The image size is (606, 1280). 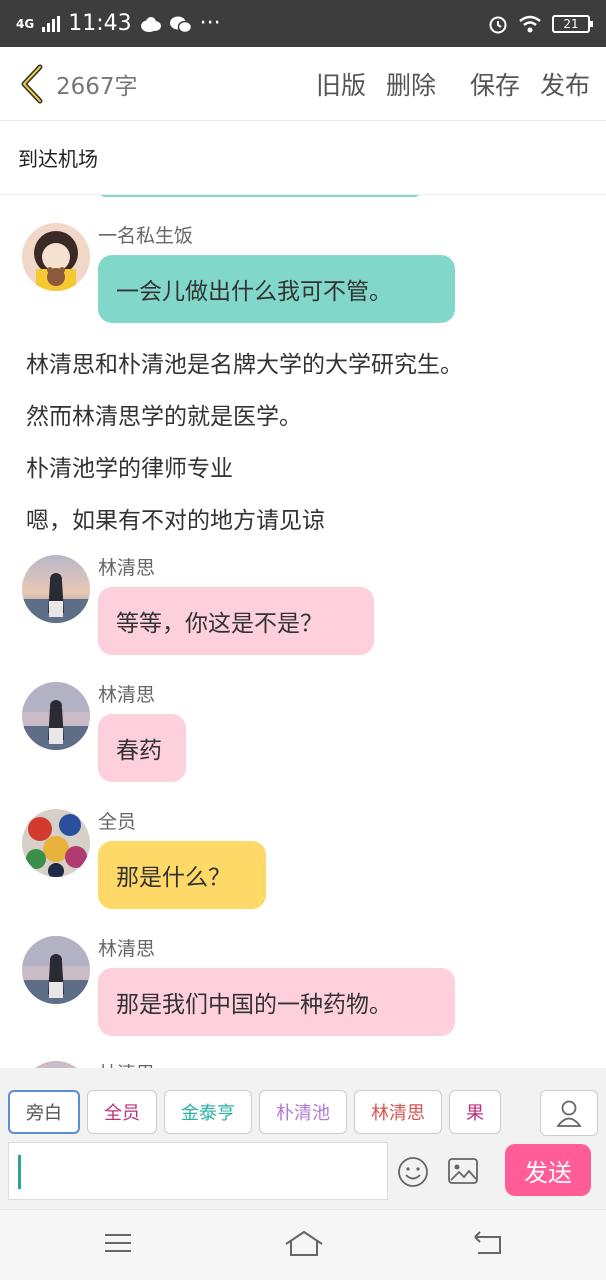 I want to click on text-caret, so click(x=19, y=1172).